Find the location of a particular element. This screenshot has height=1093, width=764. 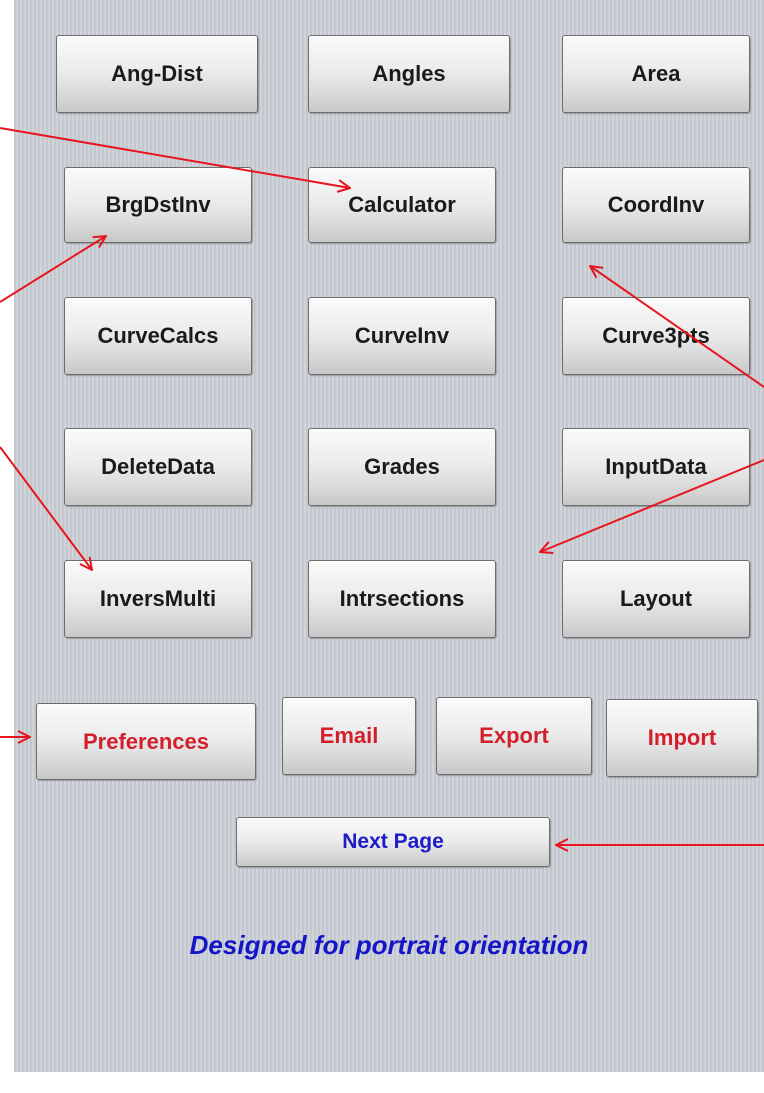

orientation-note: Designed for portrait orientation is located at coordinates (389, 945).